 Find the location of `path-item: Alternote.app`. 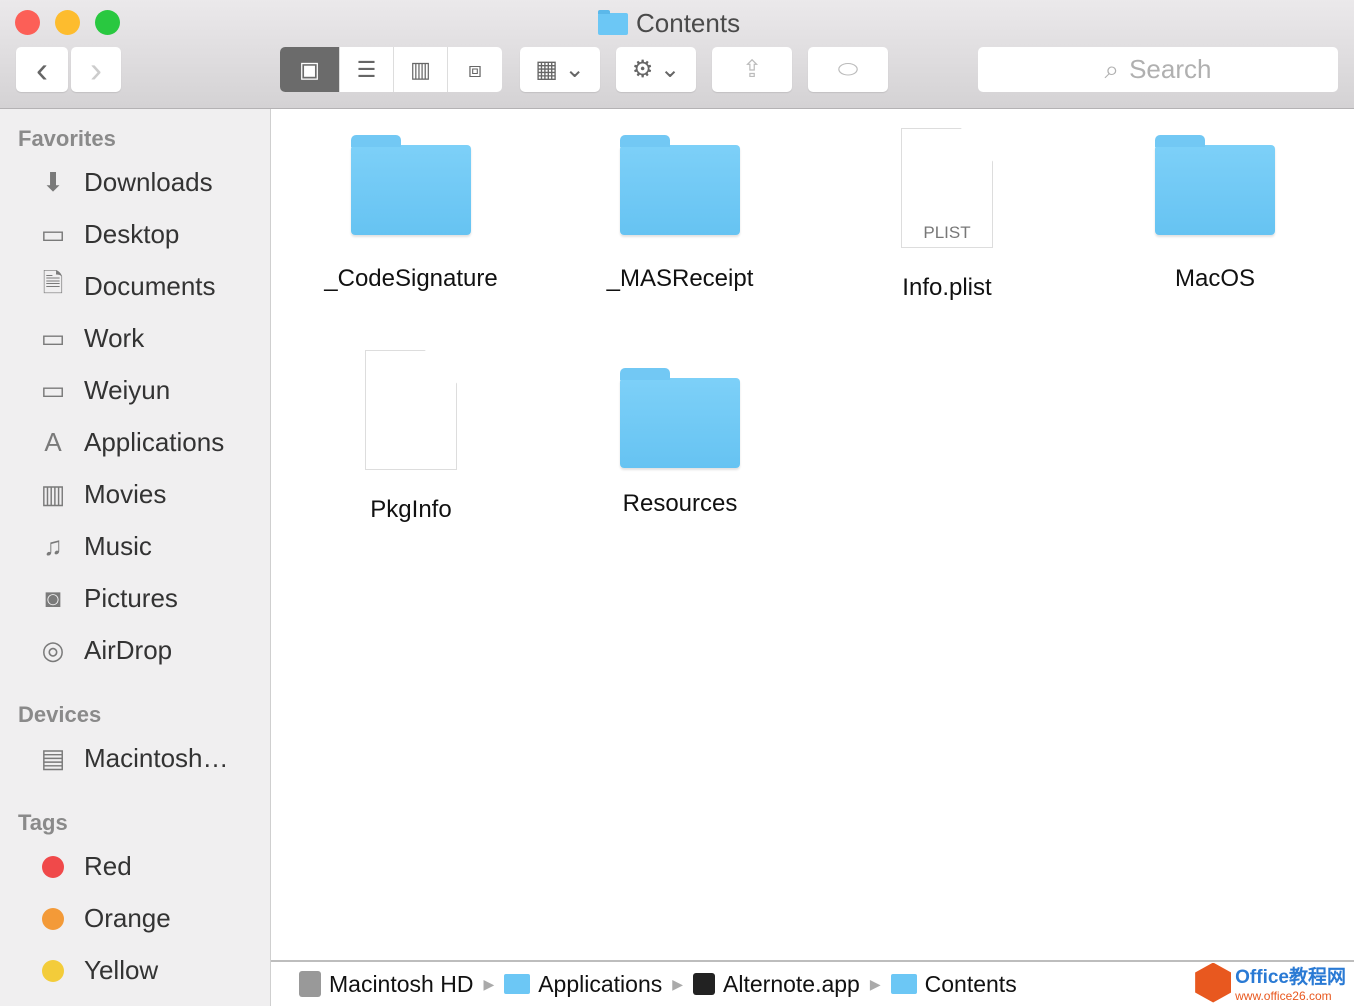

path-item: Alternote.app is located at coordinates (776, 984).